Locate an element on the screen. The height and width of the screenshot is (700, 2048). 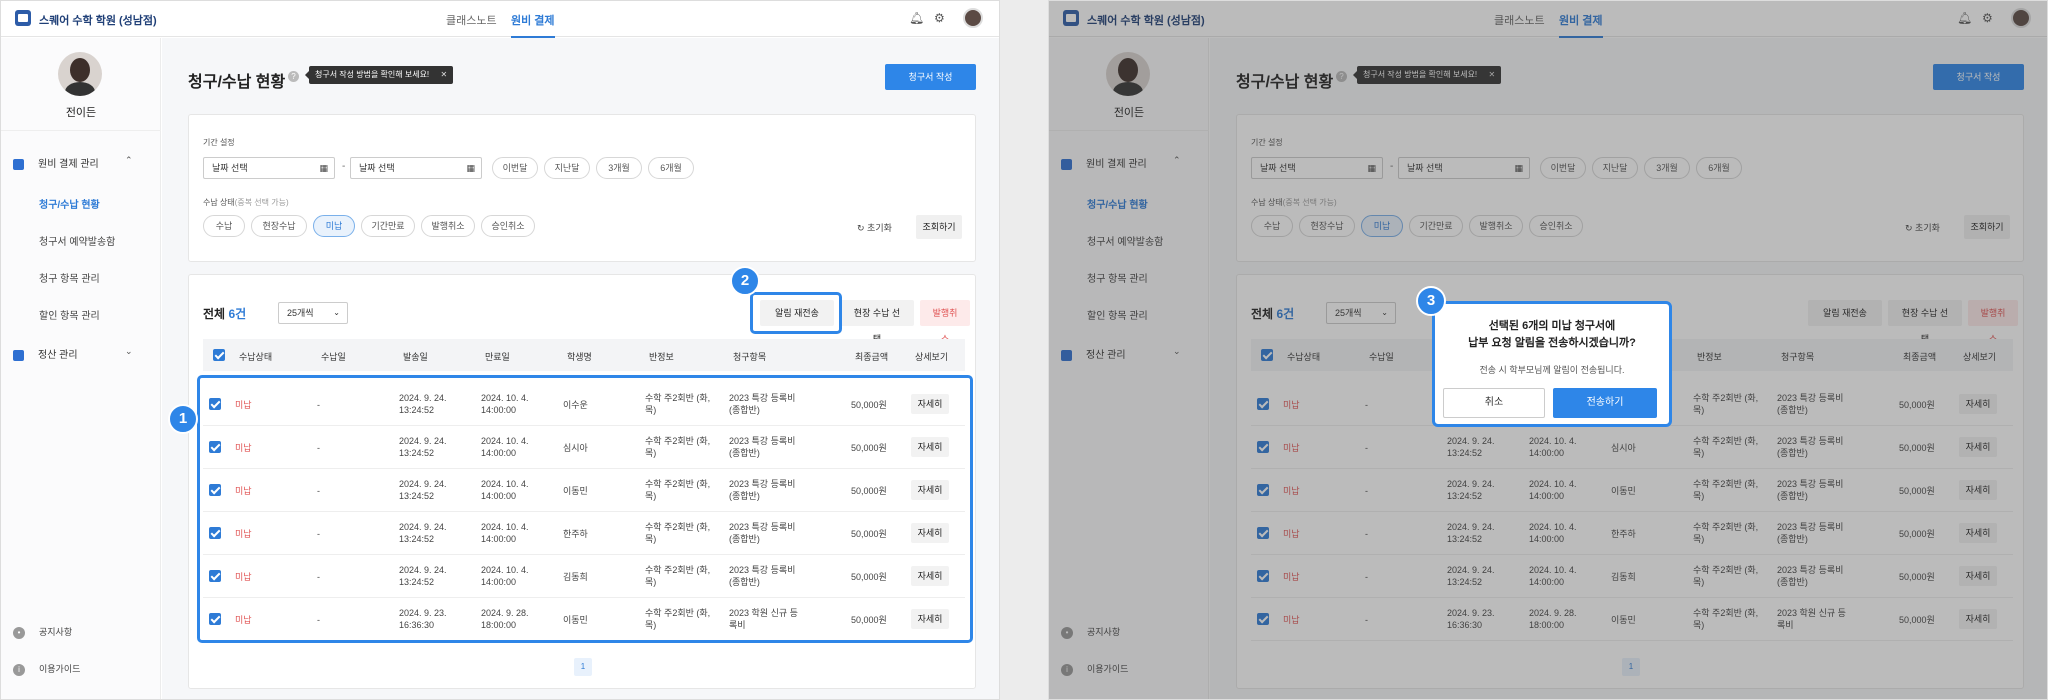
table-header: 수납상태 수납일 발송일 만료일 학생명 반정보 청구항목 최종금액 상세보기 is located at coordinates (584, 355).